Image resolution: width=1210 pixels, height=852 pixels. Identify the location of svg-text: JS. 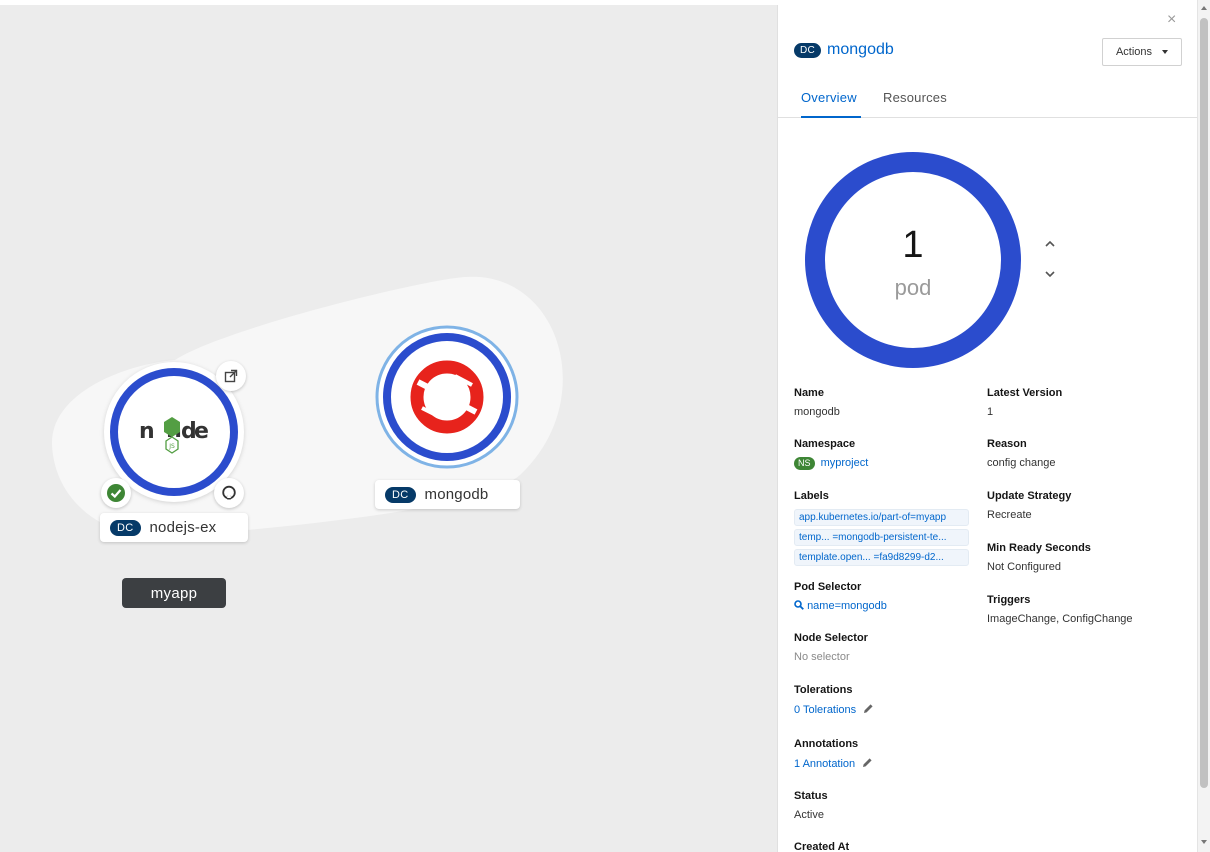
(171, 446).